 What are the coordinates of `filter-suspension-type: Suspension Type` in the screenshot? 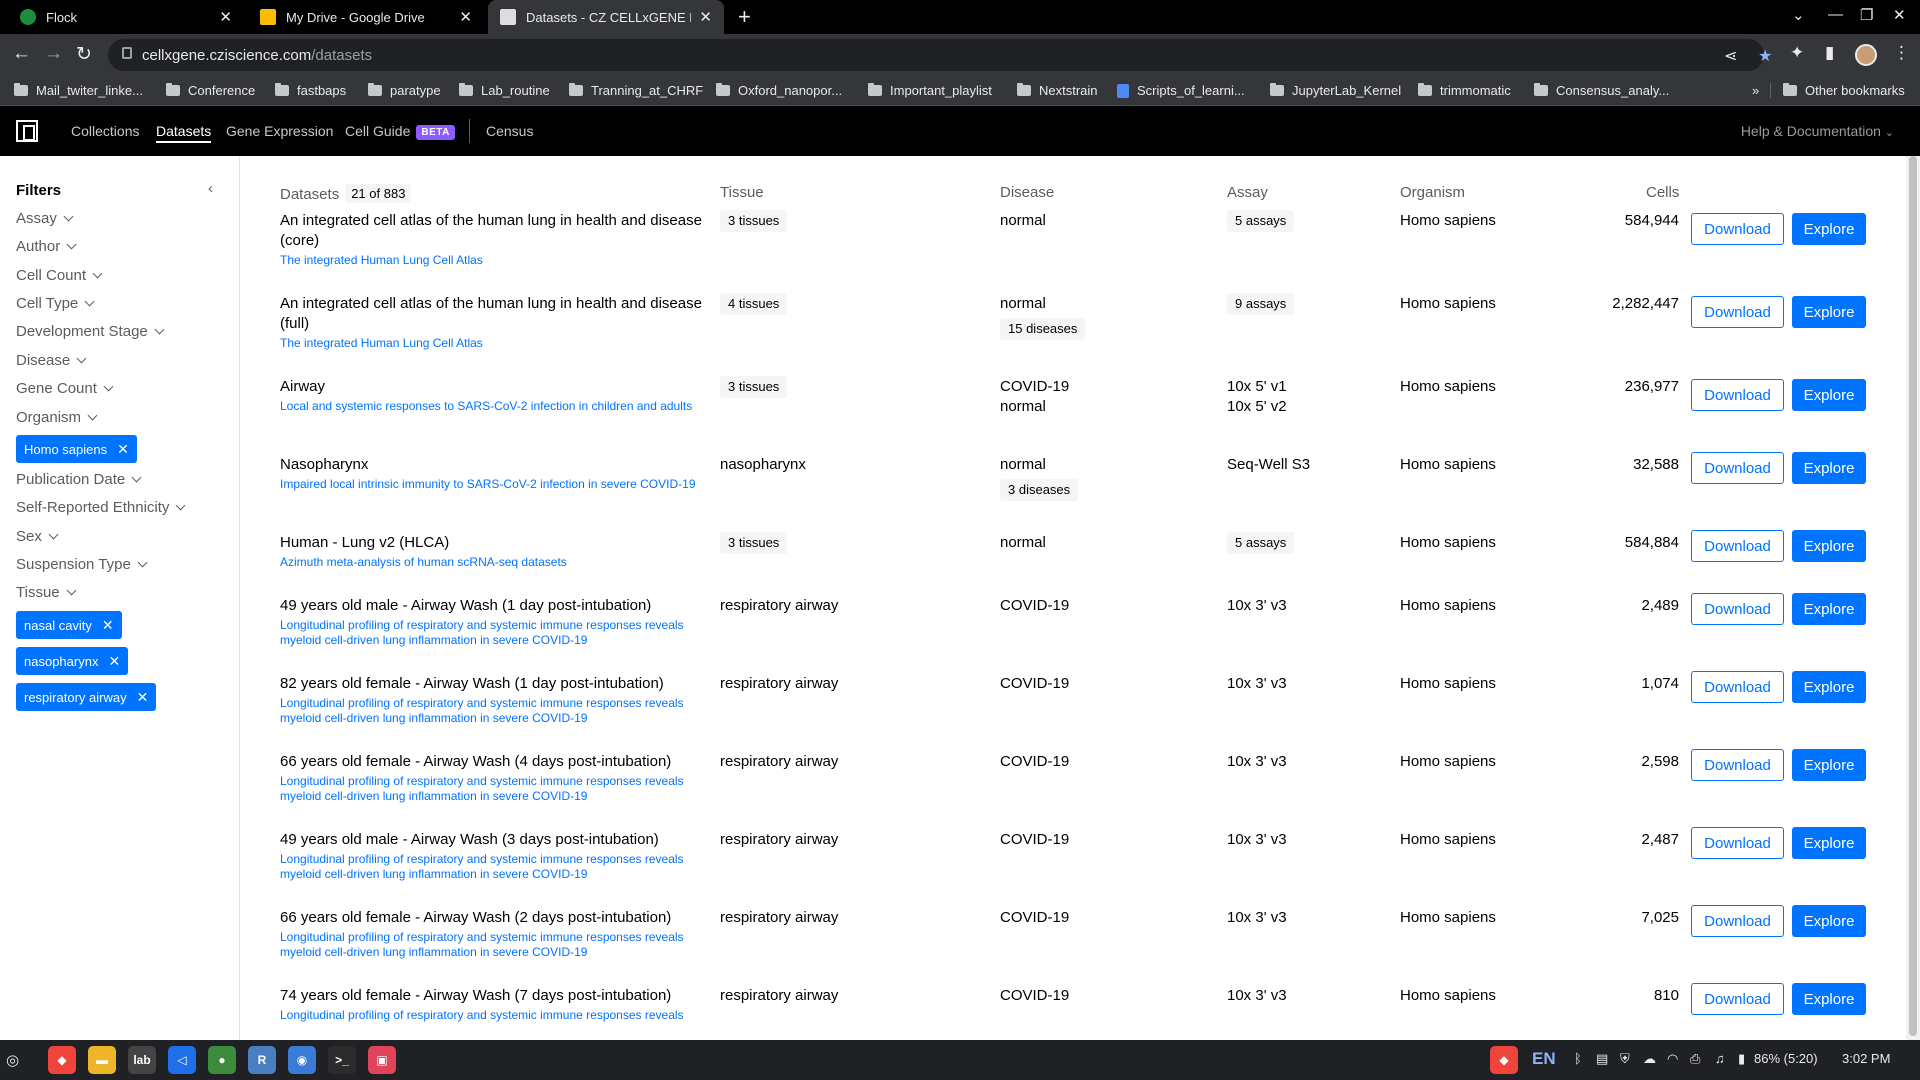 It's located at (82, 564).